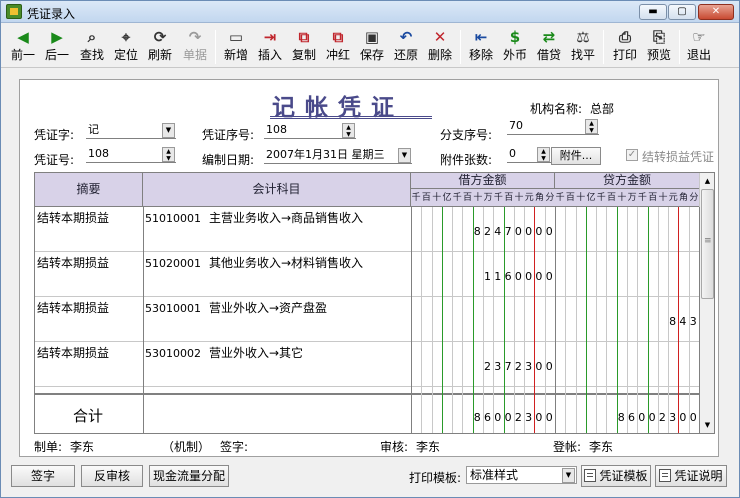  Describe the element at coordinates (706, 303) in the screenshot. I see `vertical-scrollbar: ▲ ▼` at that location.